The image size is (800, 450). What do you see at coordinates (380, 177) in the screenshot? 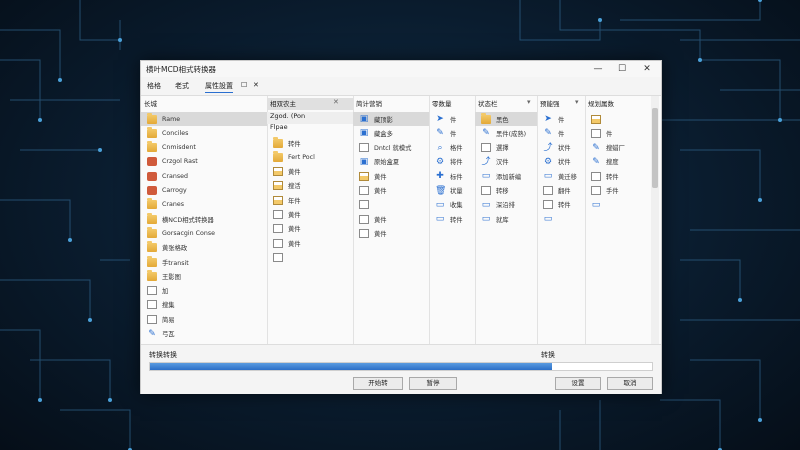
I see `list-item-label: 黄件` at bounding box center [380, 177].